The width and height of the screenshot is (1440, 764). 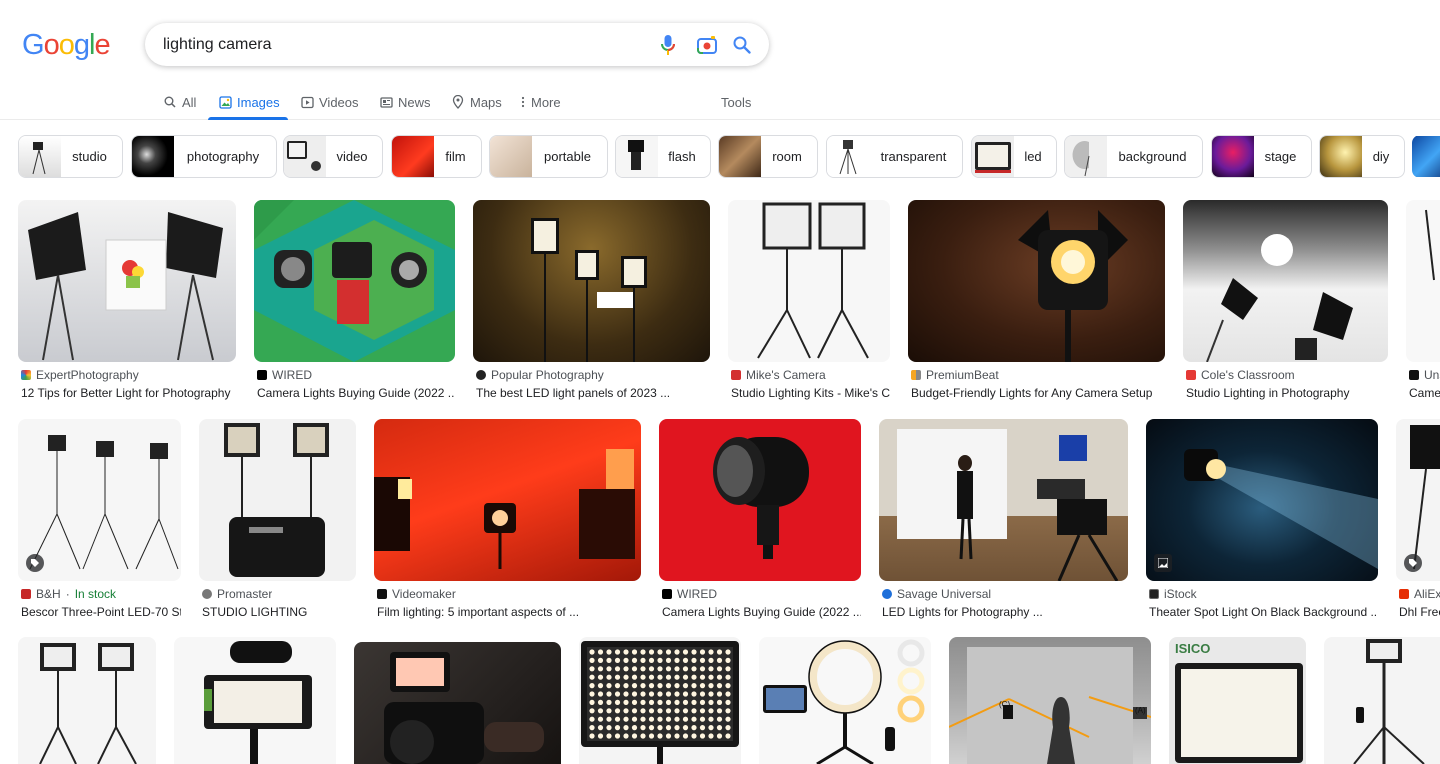 What do you see at coordinates (894, 156) in the screenshot?
I see `chip-transparent: transparent` at bounding box center [894, 156].